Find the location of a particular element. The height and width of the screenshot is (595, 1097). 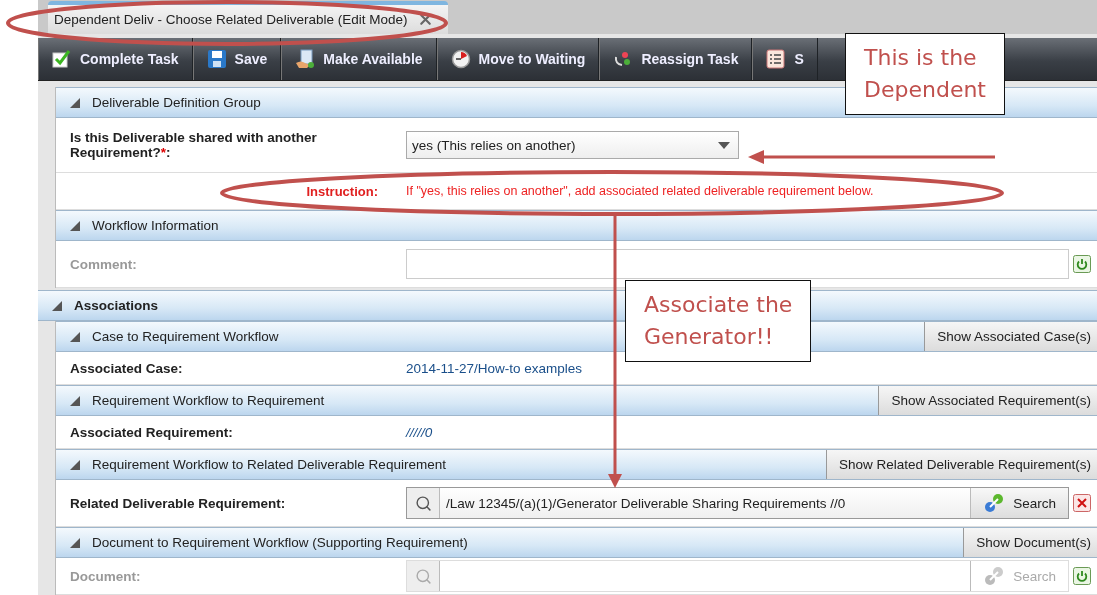

field-label: Comment: is located at coordinates (104, 264).